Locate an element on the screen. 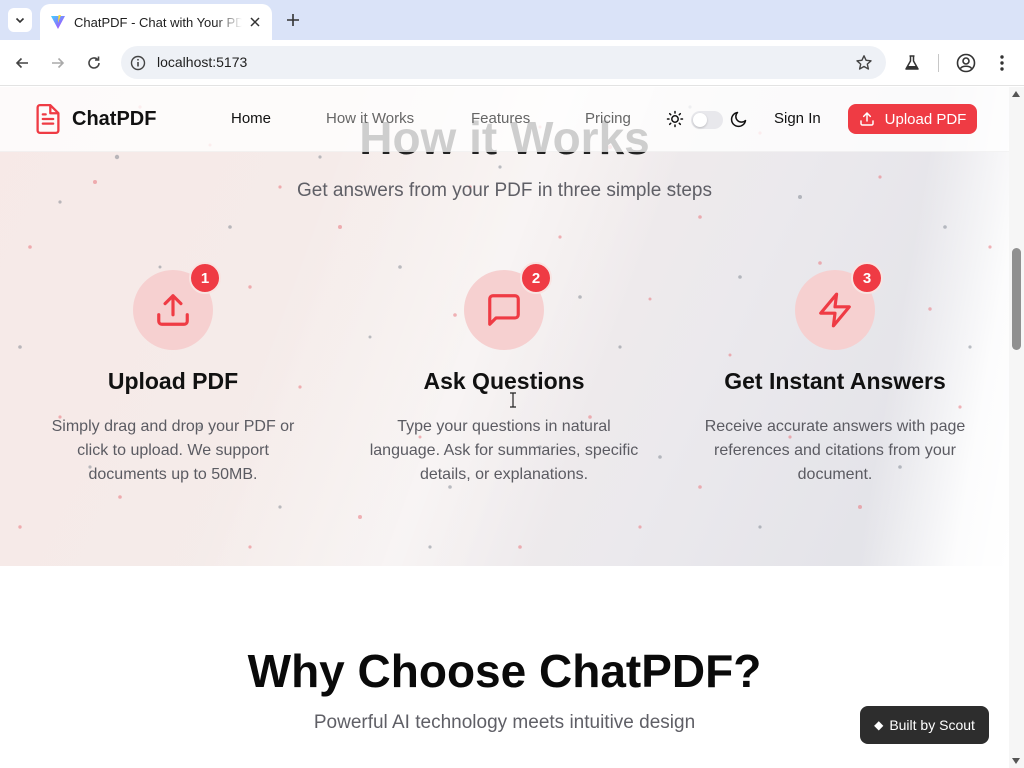  built-by-scout-label: Built by Scout is located at coordinates (932, 725).